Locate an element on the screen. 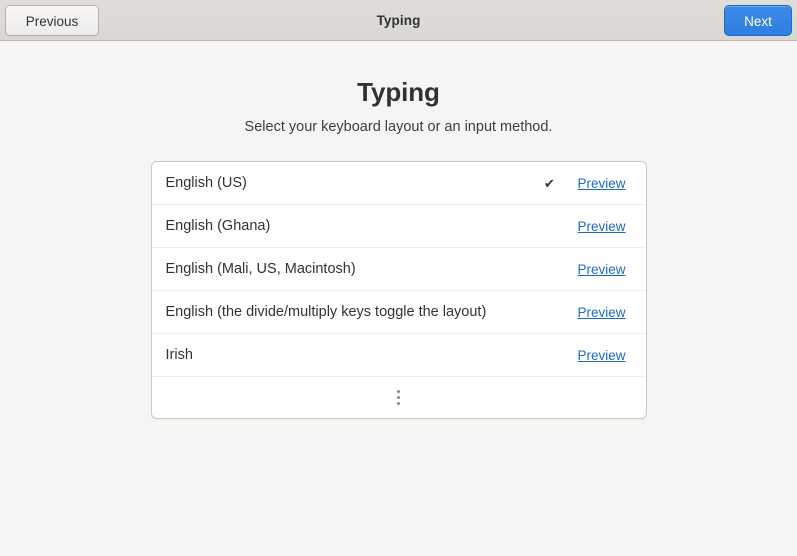 Image resolution: width=797 pixels, height=556 pixels. header-title: Typing is located at coordinates (398, 20).